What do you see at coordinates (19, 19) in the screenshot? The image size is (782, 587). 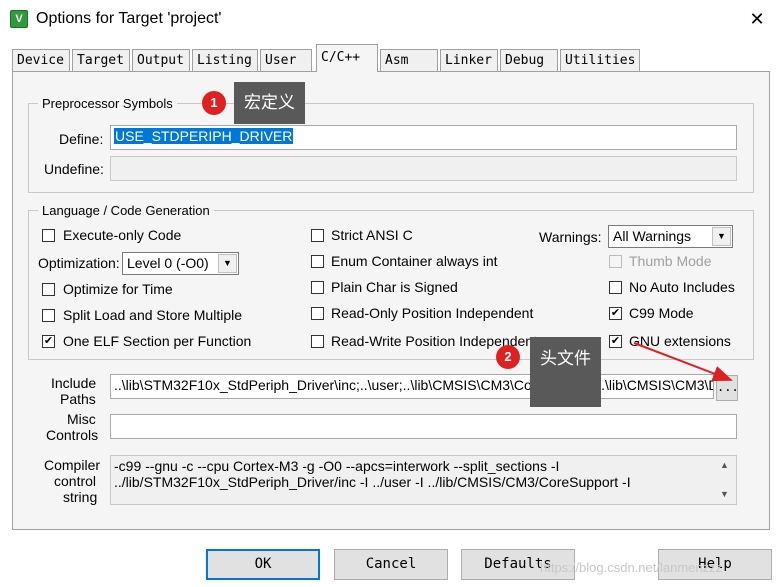 I see `app-icon: V` at bounding box center [19, 19].